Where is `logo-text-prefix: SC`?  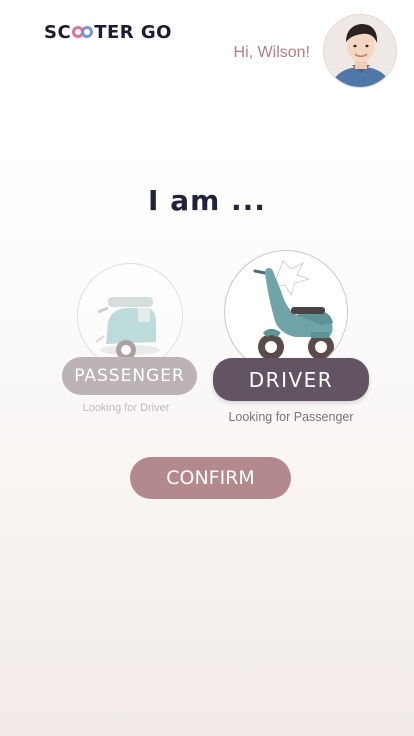 logo-text-prefix: SC is located at coordinates (58, 32).